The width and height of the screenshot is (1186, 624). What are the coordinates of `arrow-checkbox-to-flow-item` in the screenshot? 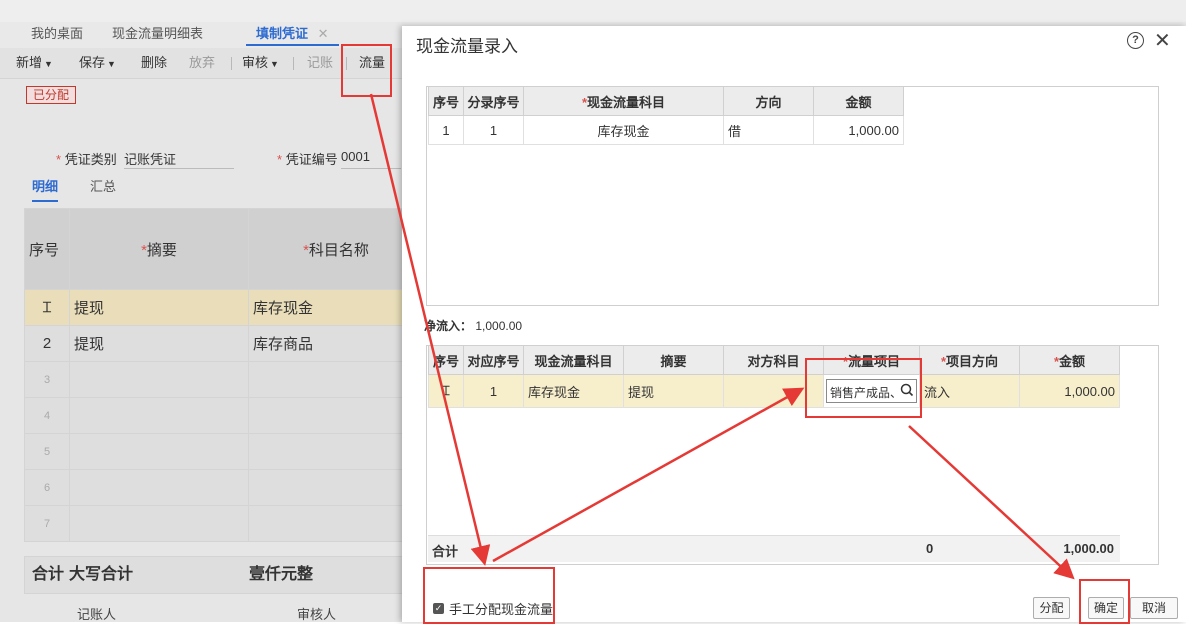 It's located at (648, 475).